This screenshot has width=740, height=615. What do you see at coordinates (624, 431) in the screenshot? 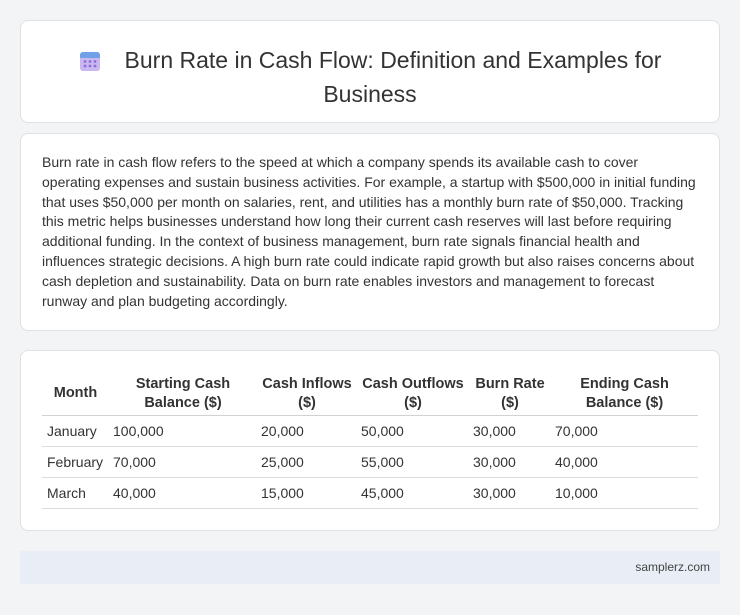
I see `cell-ending-cash: 70,000` at bounding box center [624, 431].